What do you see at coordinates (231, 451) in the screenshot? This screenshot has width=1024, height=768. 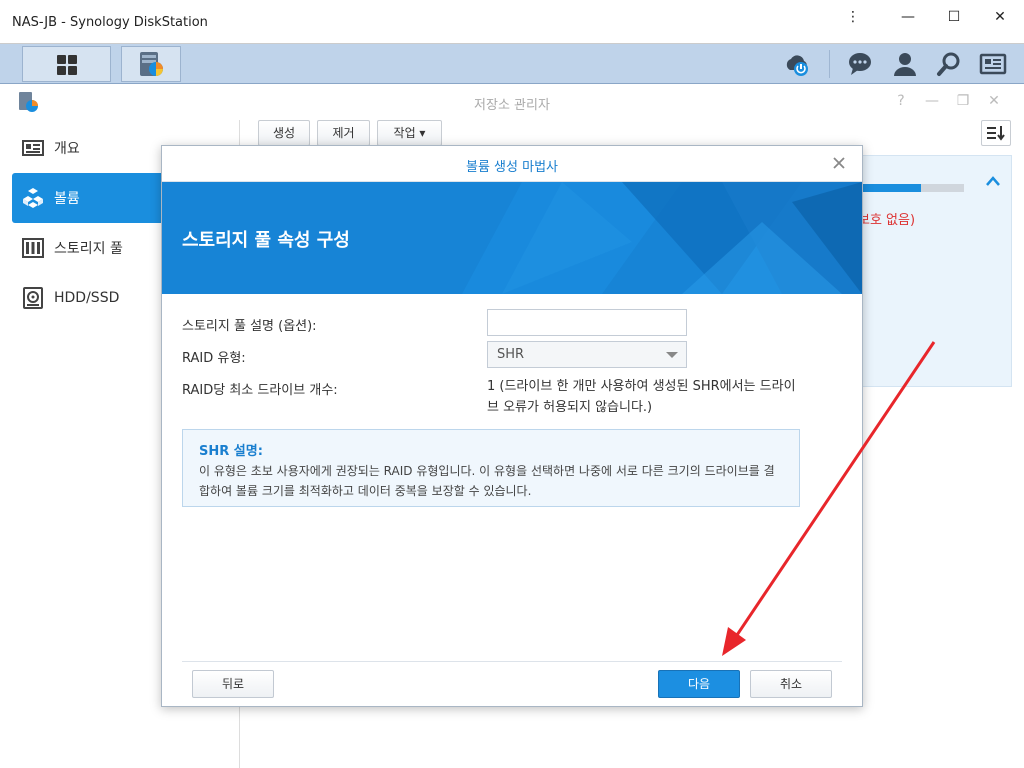 I see `info-title: SHR 설명:` at bounding box center [231, 451].